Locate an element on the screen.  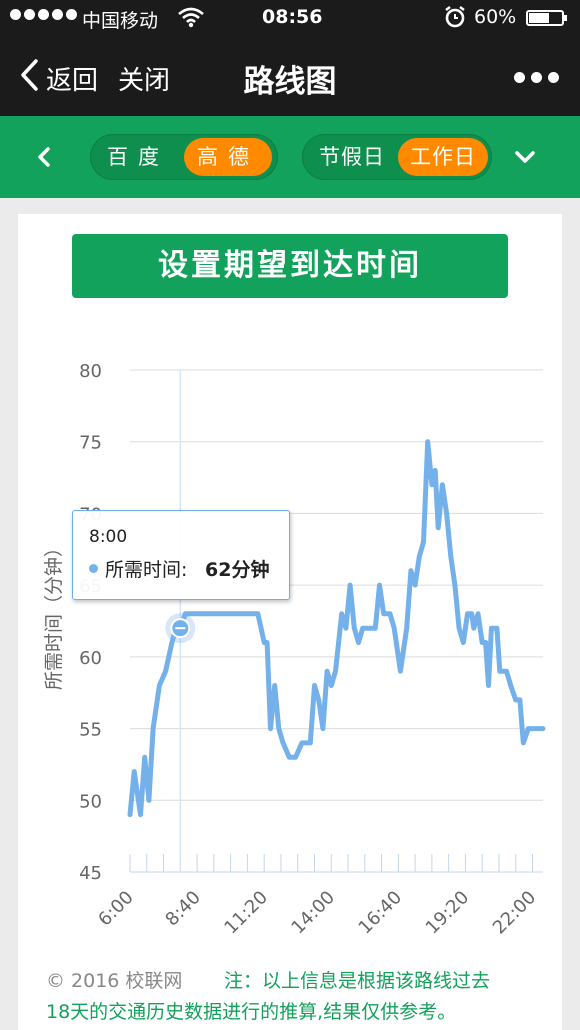
x-tick-label: 6:00 is located at coordinates (115, 908).